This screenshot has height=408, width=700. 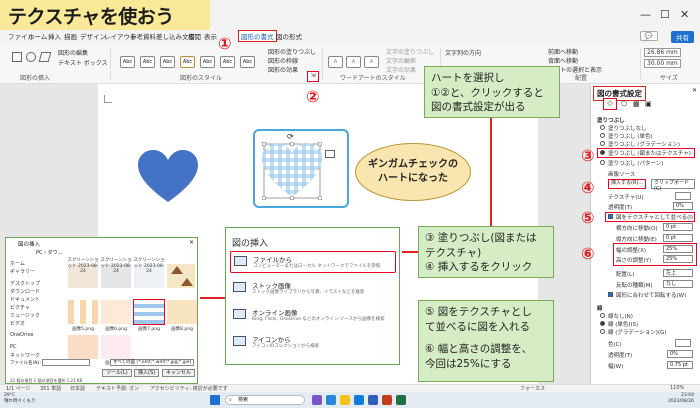 What do you see at coordinates (179, 373) in the screenshot?
I see `explorer-cancel-button: キャンセル` at bounding box center [179, 373].